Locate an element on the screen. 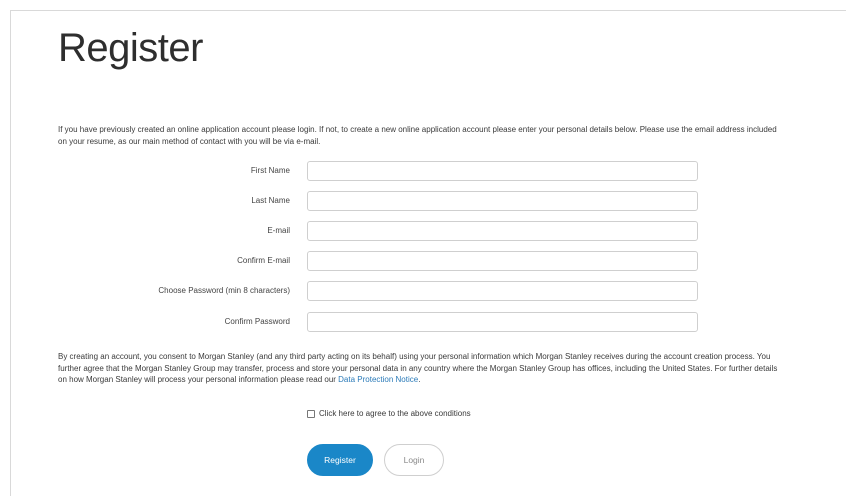  form-row-last-name: Last Name is located at coordinates (423, 201).